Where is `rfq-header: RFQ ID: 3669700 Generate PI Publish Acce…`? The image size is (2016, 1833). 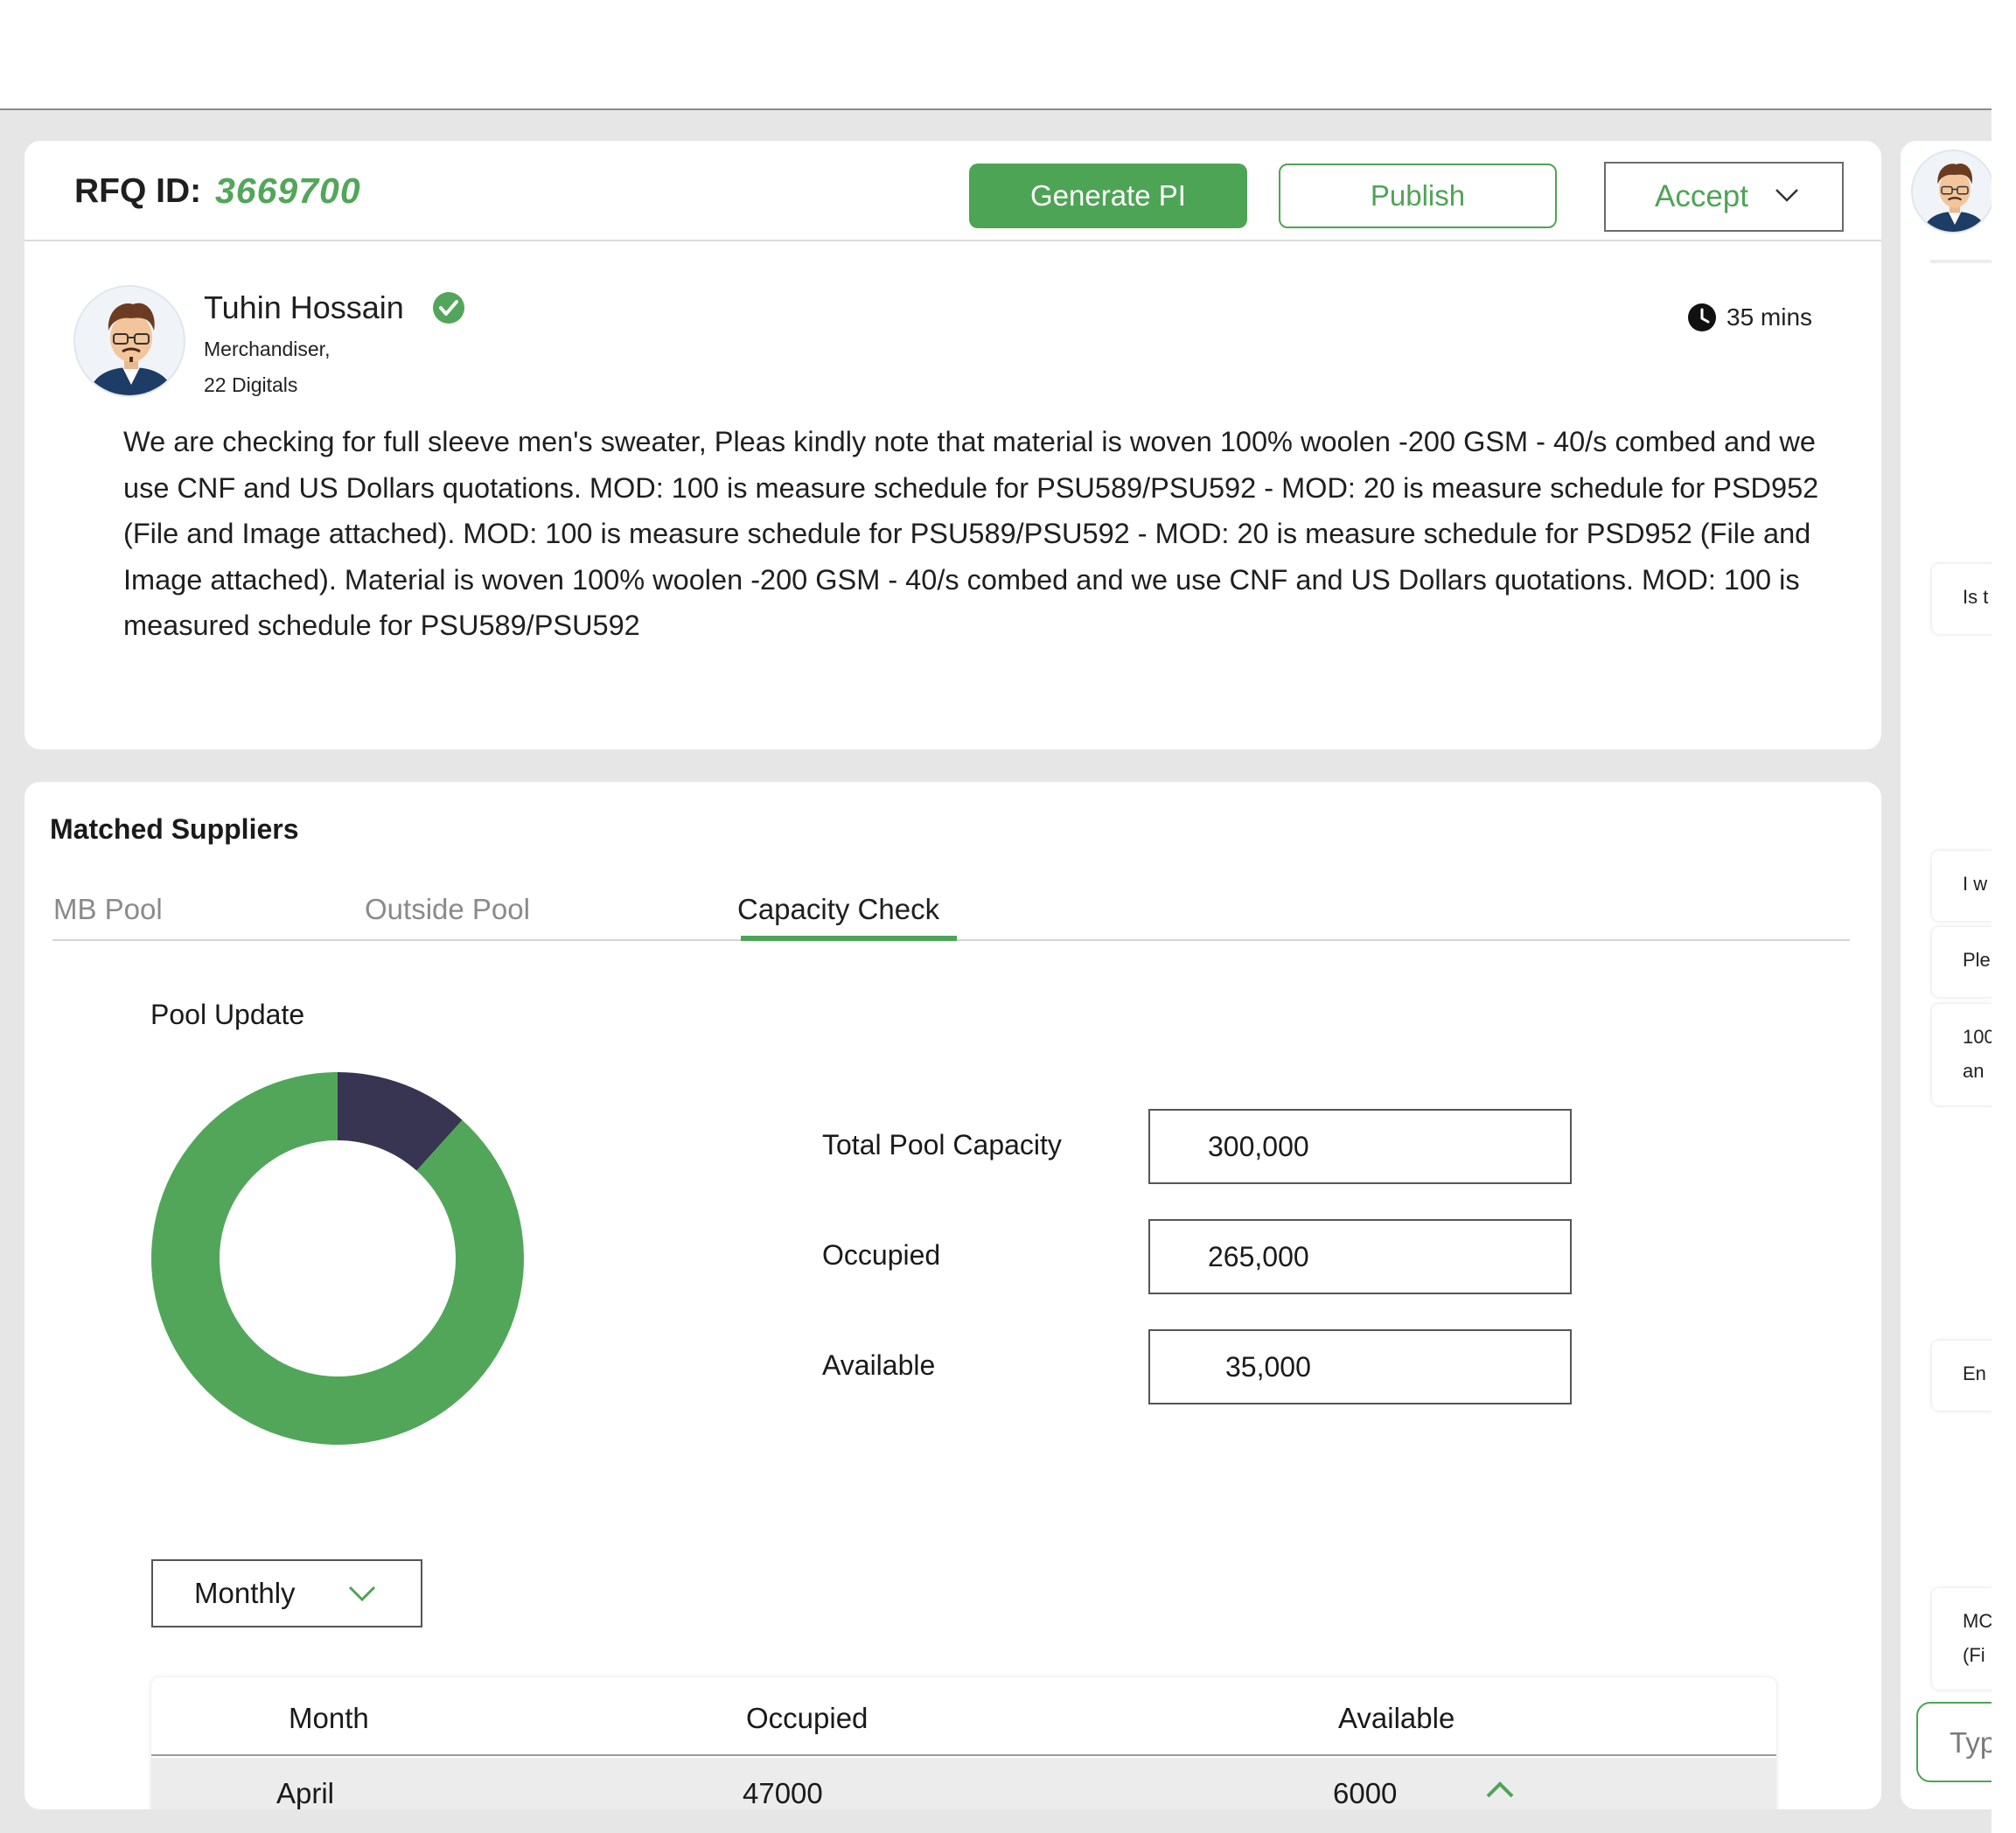
rfq-header: RFQ ID: 3669700 Generate PI Publish Acce… is located at coordinates (952, 191).